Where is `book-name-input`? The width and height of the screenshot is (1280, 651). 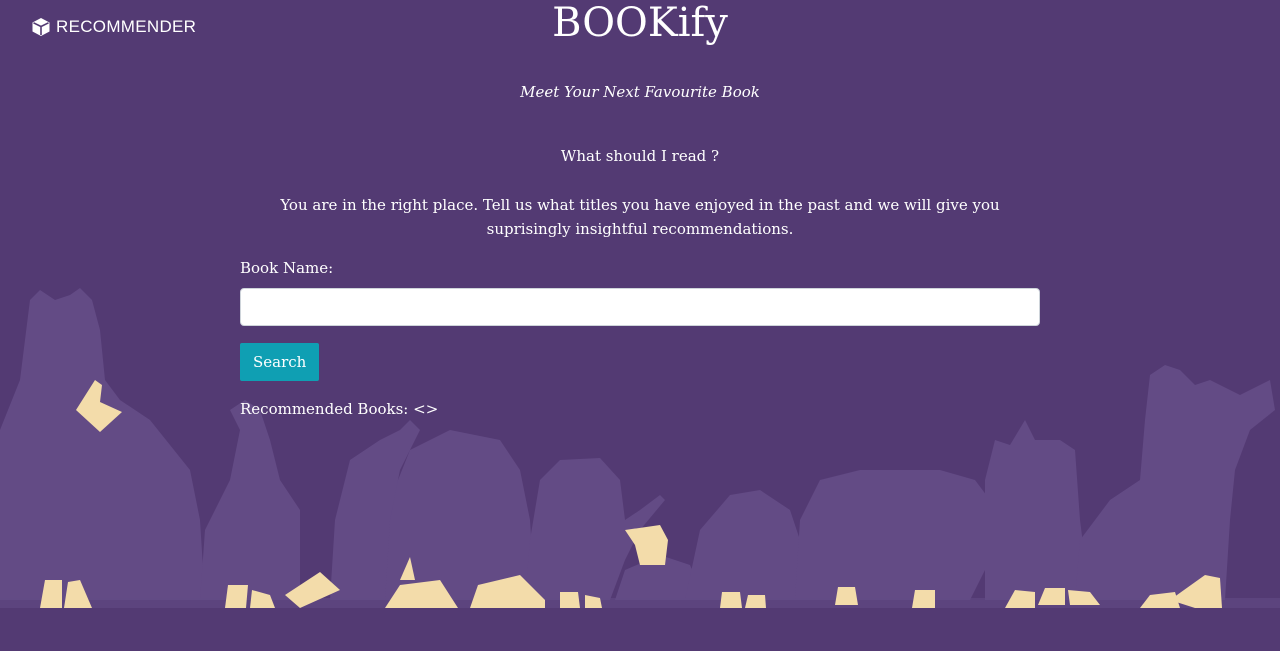 book-name-input is located at coordinates (640, 307).